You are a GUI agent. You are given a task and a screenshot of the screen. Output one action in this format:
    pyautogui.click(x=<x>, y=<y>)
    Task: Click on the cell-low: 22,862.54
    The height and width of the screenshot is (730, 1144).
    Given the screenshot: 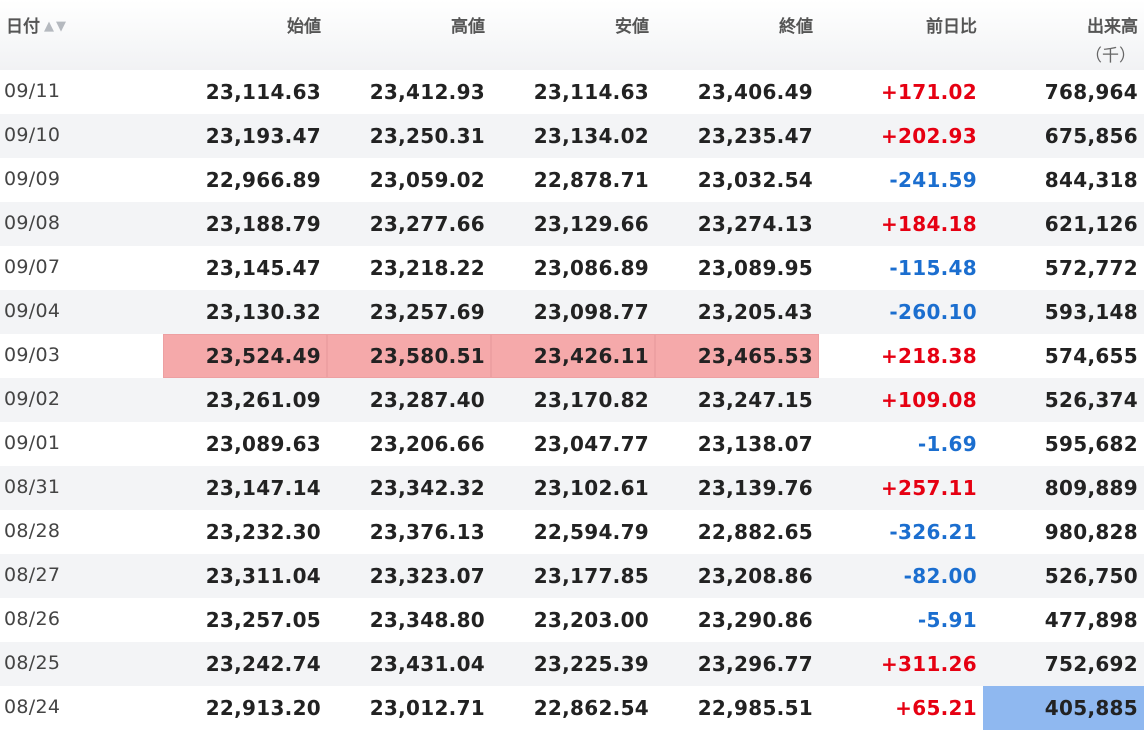 What is the action you would take?
    pyautogui.click(x=591, y=708)
    